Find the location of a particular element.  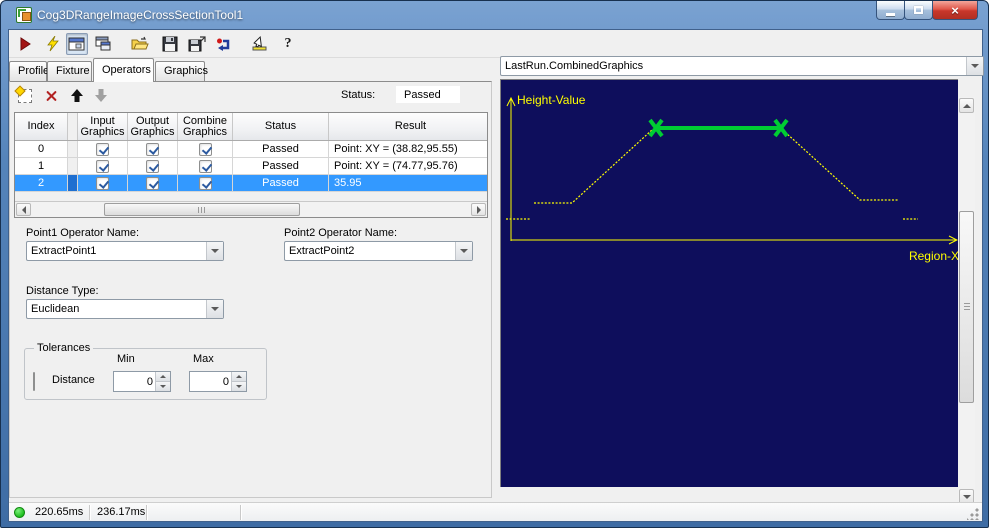

add-operator-button is located at coordinates (25, 96).